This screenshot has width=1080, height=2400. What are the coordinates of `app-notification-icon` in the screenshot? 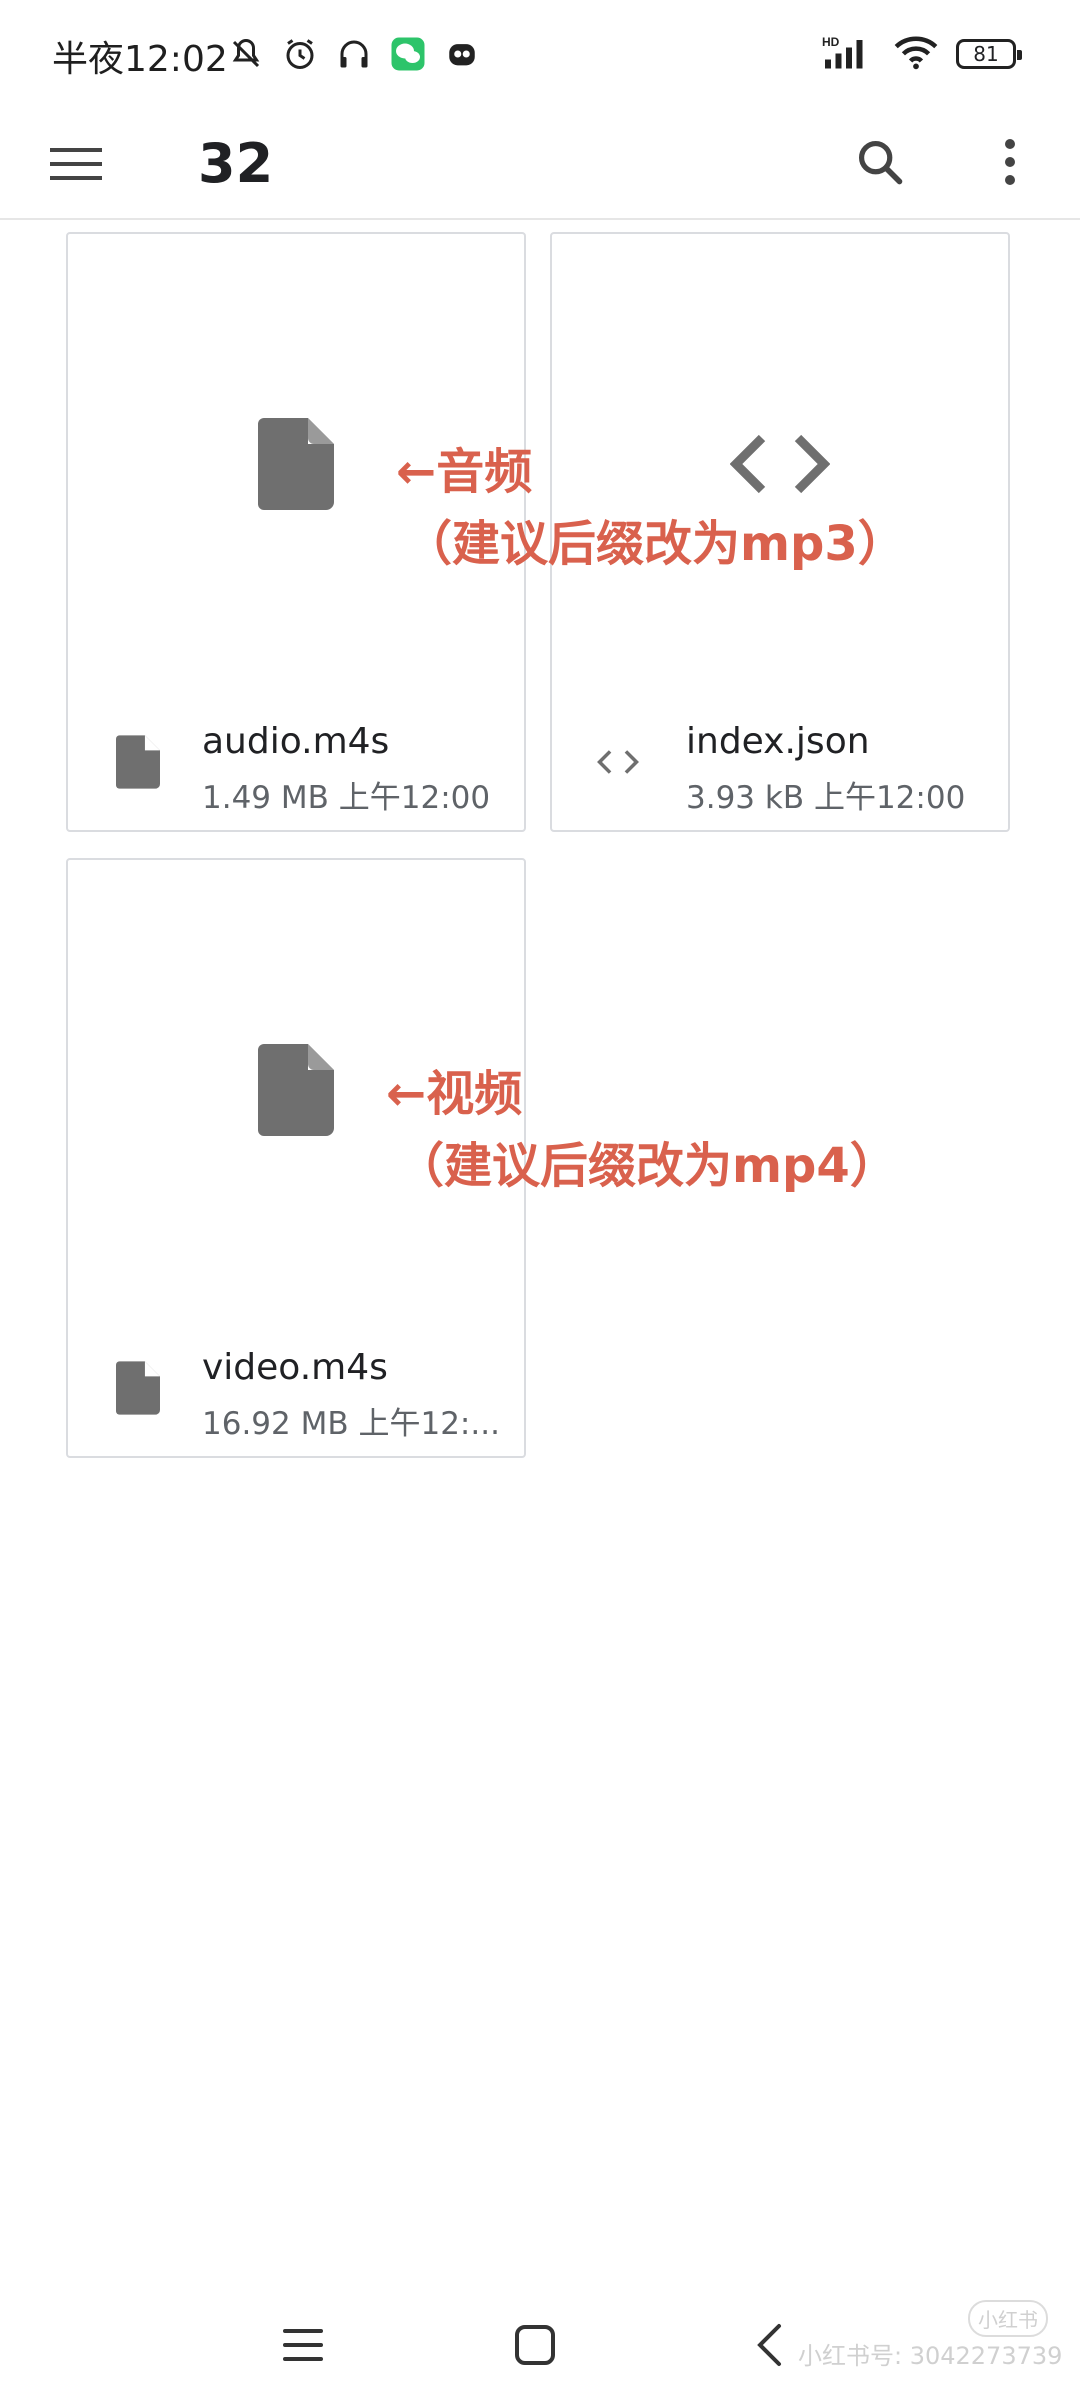 It's located at (462, 54).